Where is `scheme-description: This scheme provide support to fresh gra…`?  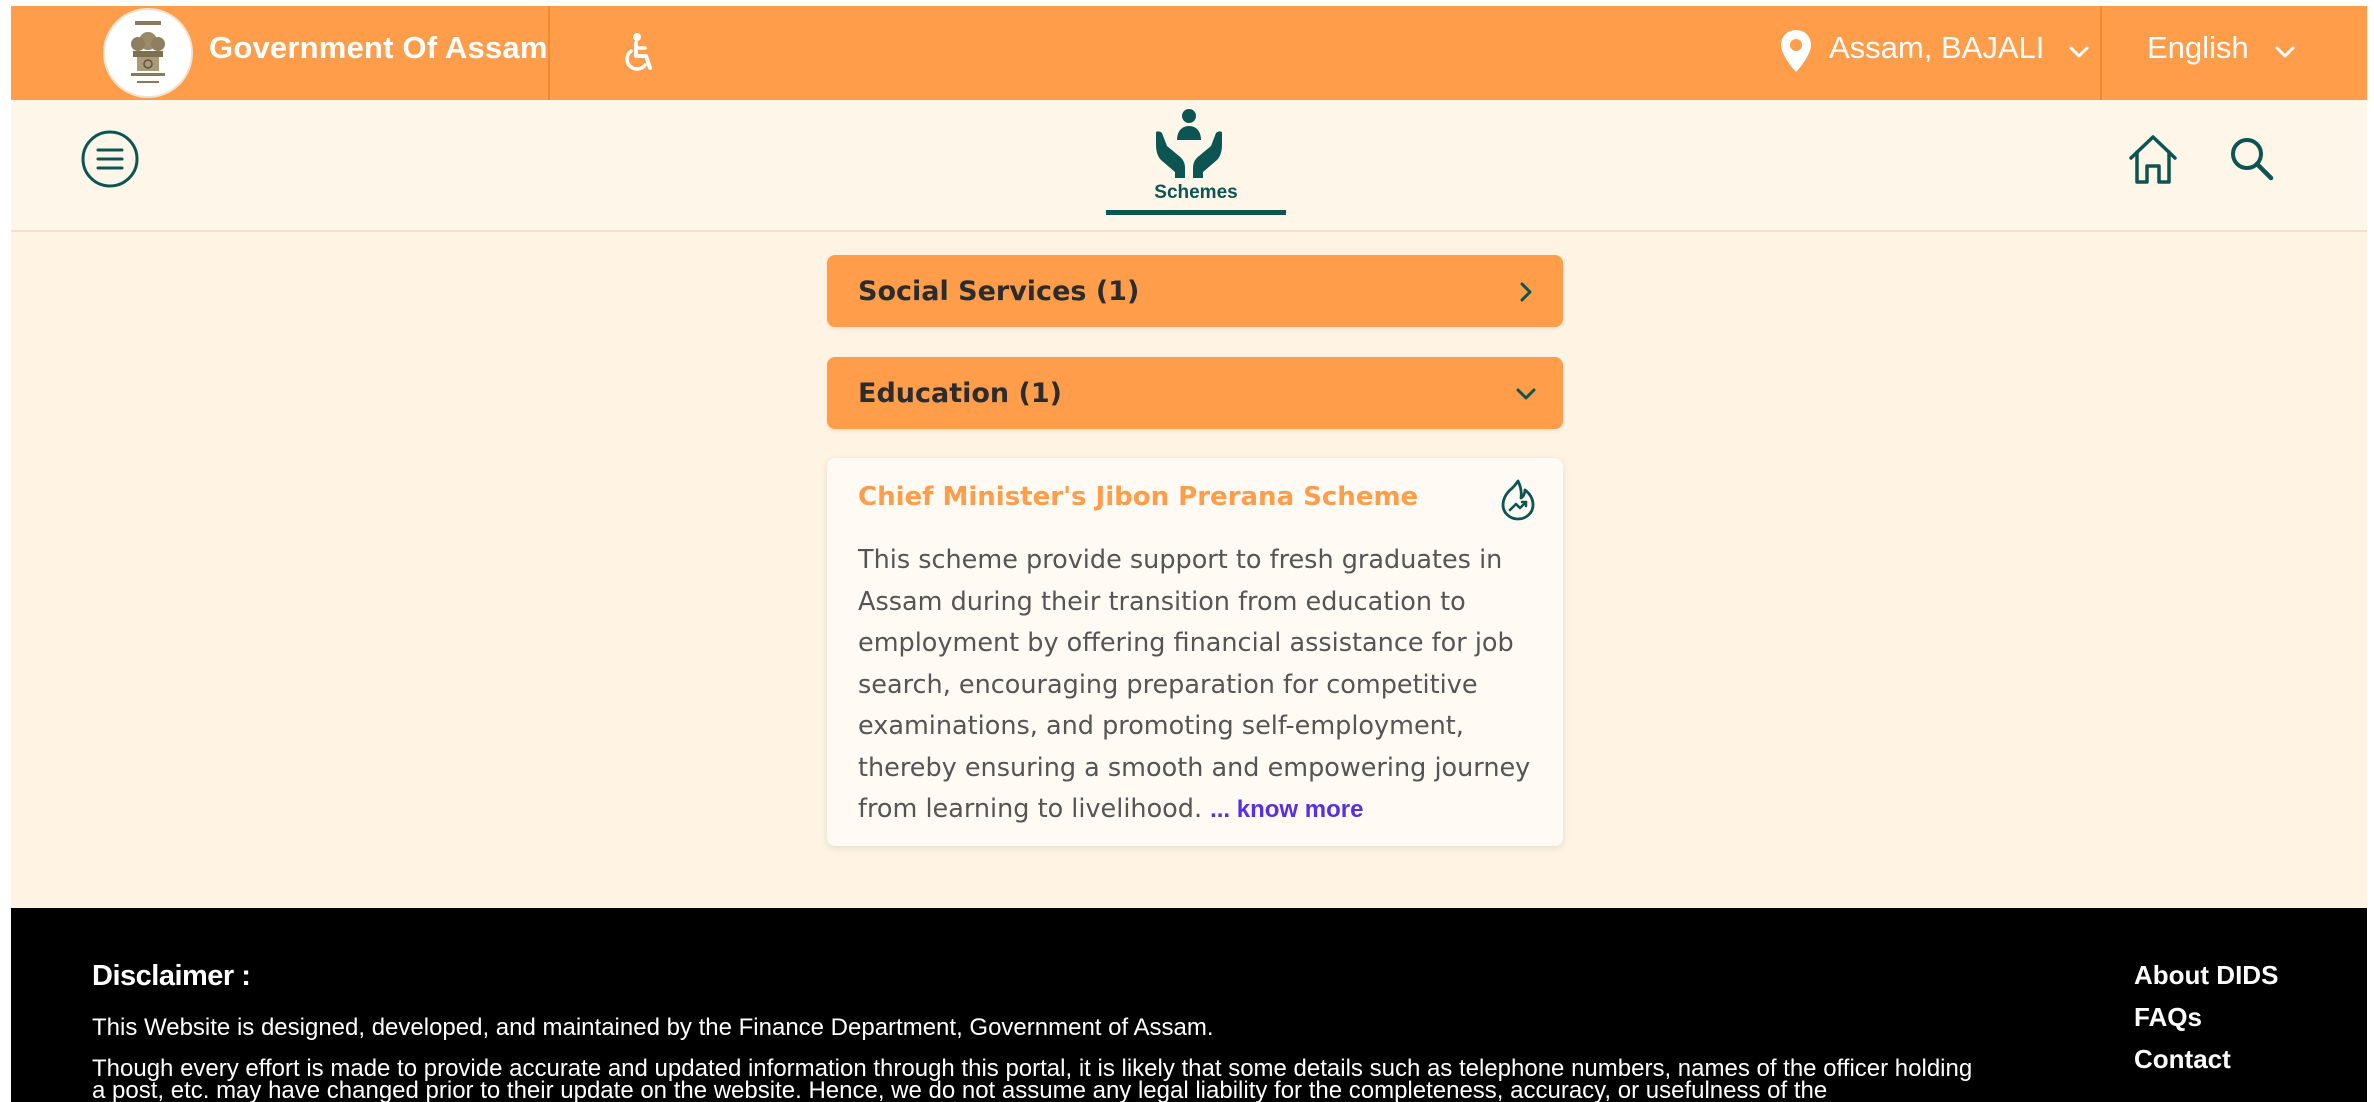
scheme-description: This scheme provide support to fresh gra… is located at coordinates (1203, 685).